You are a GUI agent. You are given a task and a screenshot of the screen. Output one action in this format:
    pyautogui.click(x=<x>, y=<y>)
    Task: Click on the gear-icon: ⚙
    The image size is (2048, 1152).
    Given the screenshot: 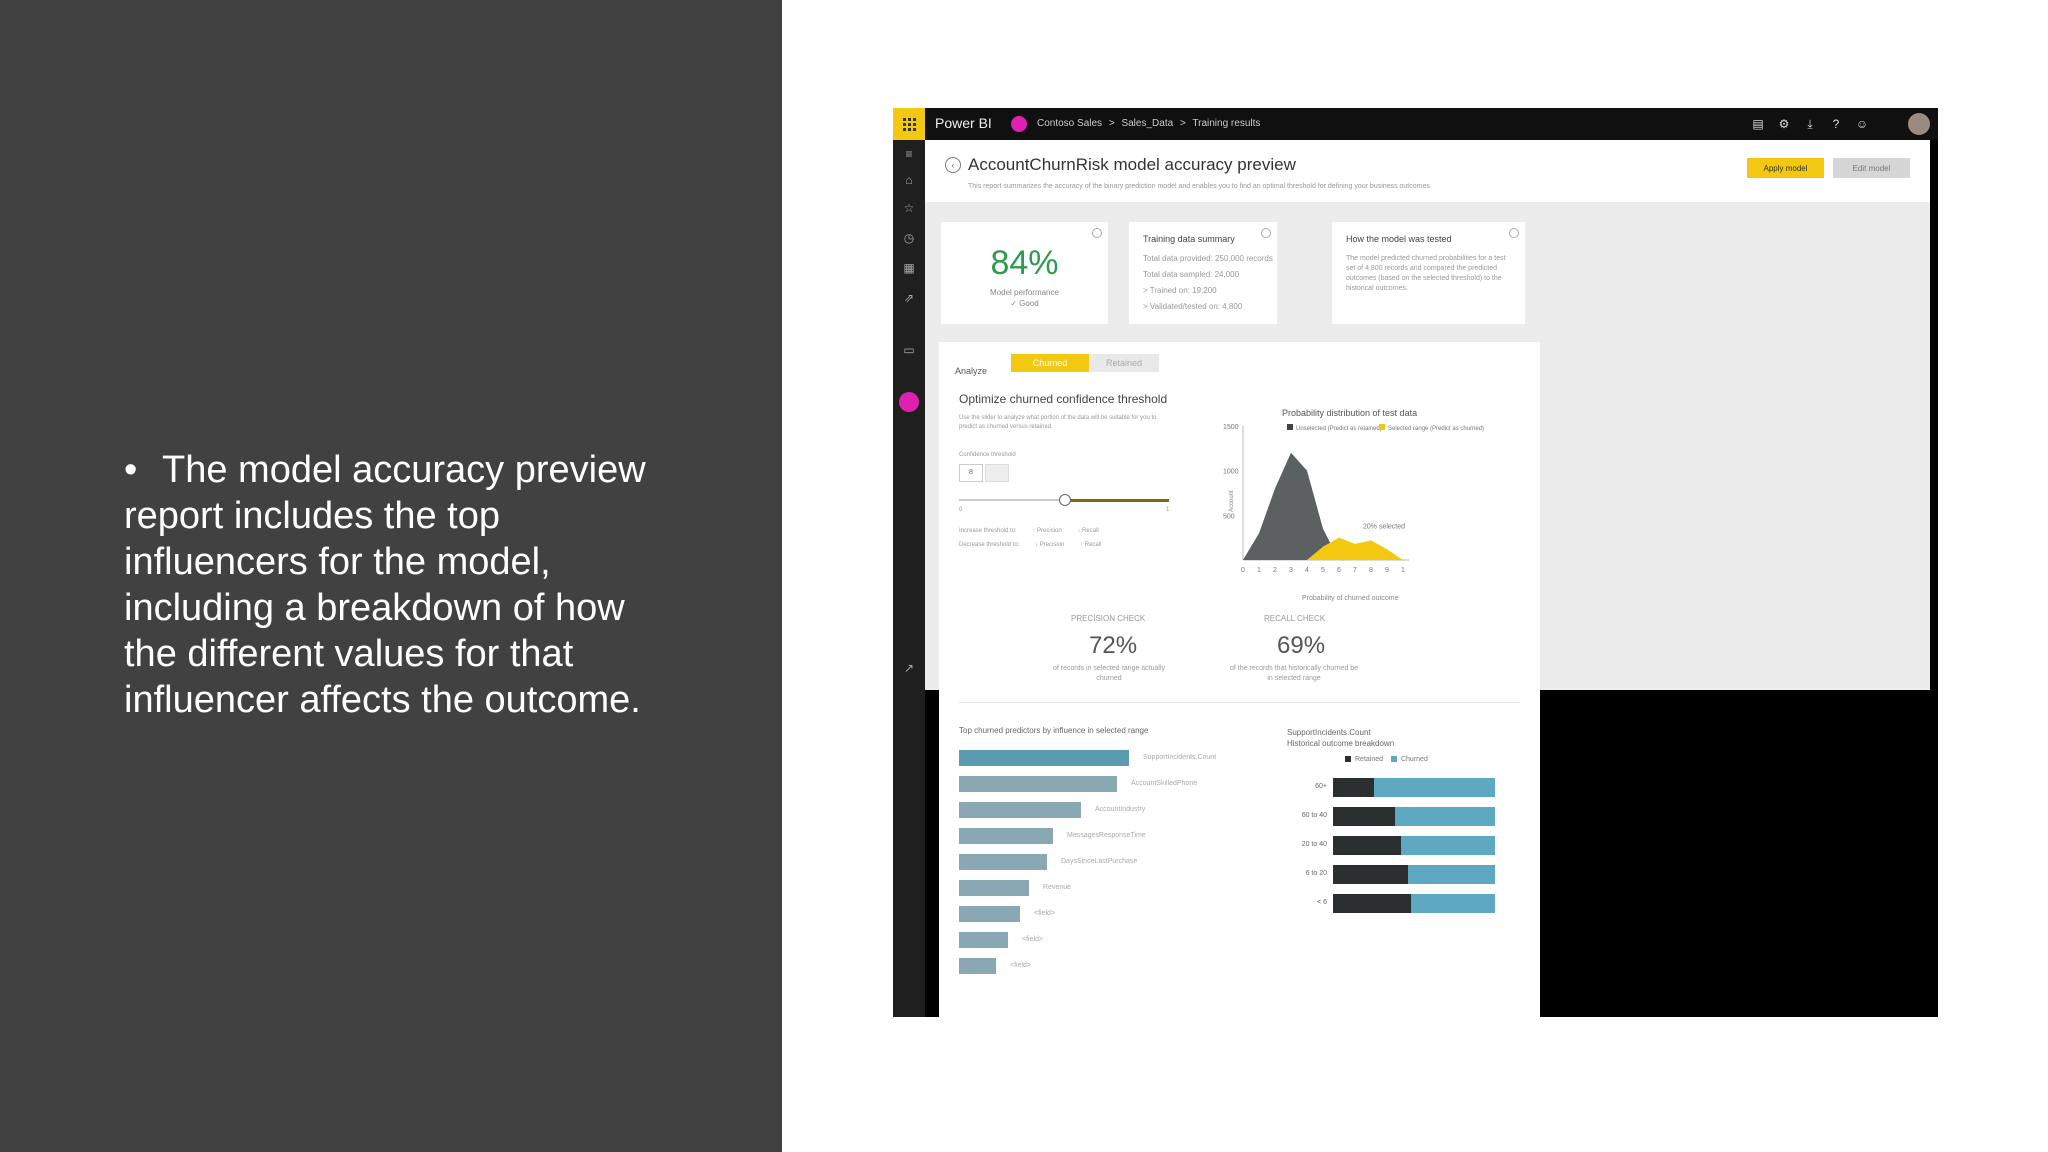 What is the action you would take?
    pyautogui.click(x=1784, y=124)
    